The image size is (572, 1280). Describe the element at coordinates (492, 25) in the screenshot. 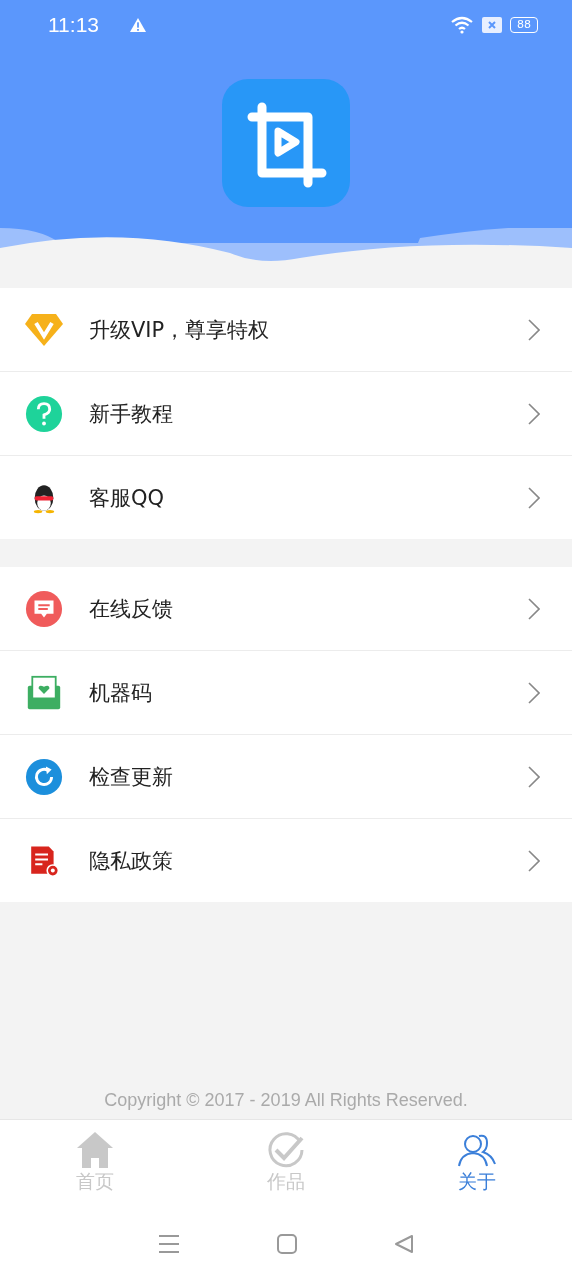

I see `no-sim-icon` at that location.